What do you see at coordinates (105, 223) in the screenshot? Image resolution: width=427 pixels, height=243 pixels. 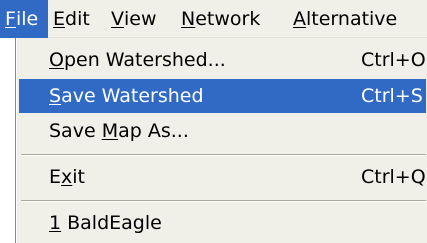 I see `menu-item-recent-baldeagle-label: 1 BaldEagle` at bounding box center [105, 223].